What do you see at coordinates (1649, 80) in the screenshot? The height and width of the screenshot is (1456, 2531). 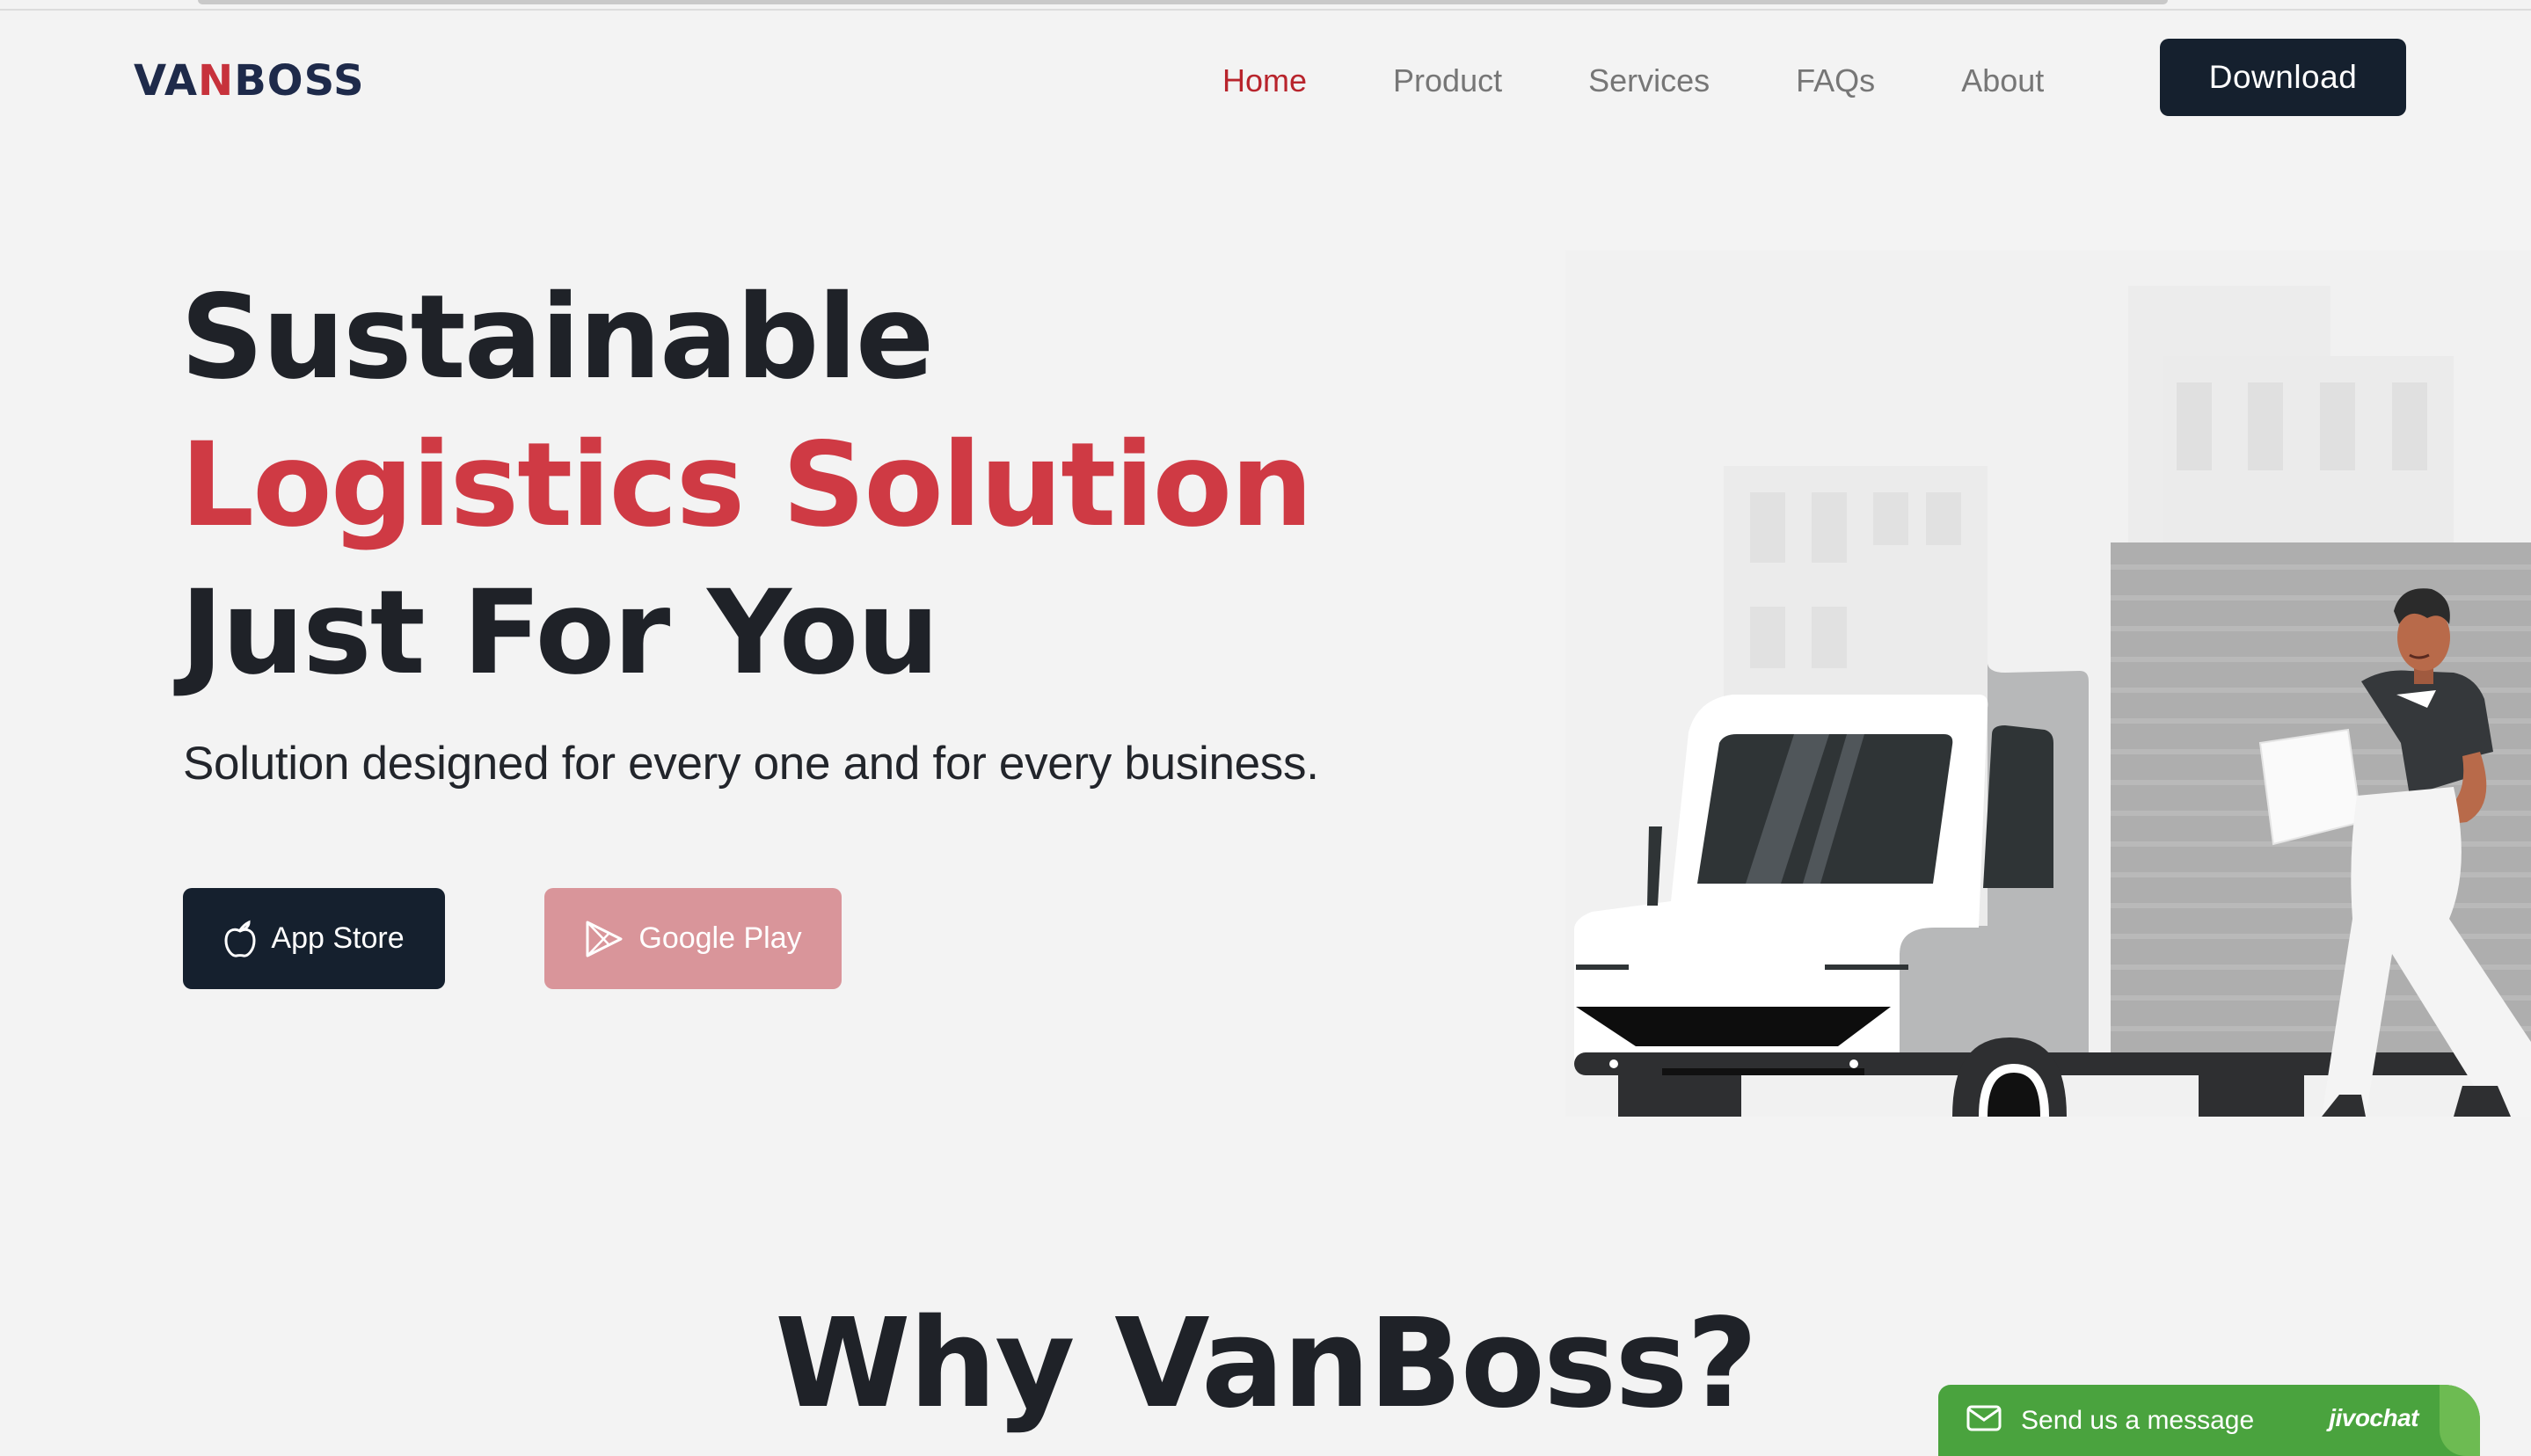 I see `nav-link-services: Services` at bounding box center [1649, 80].